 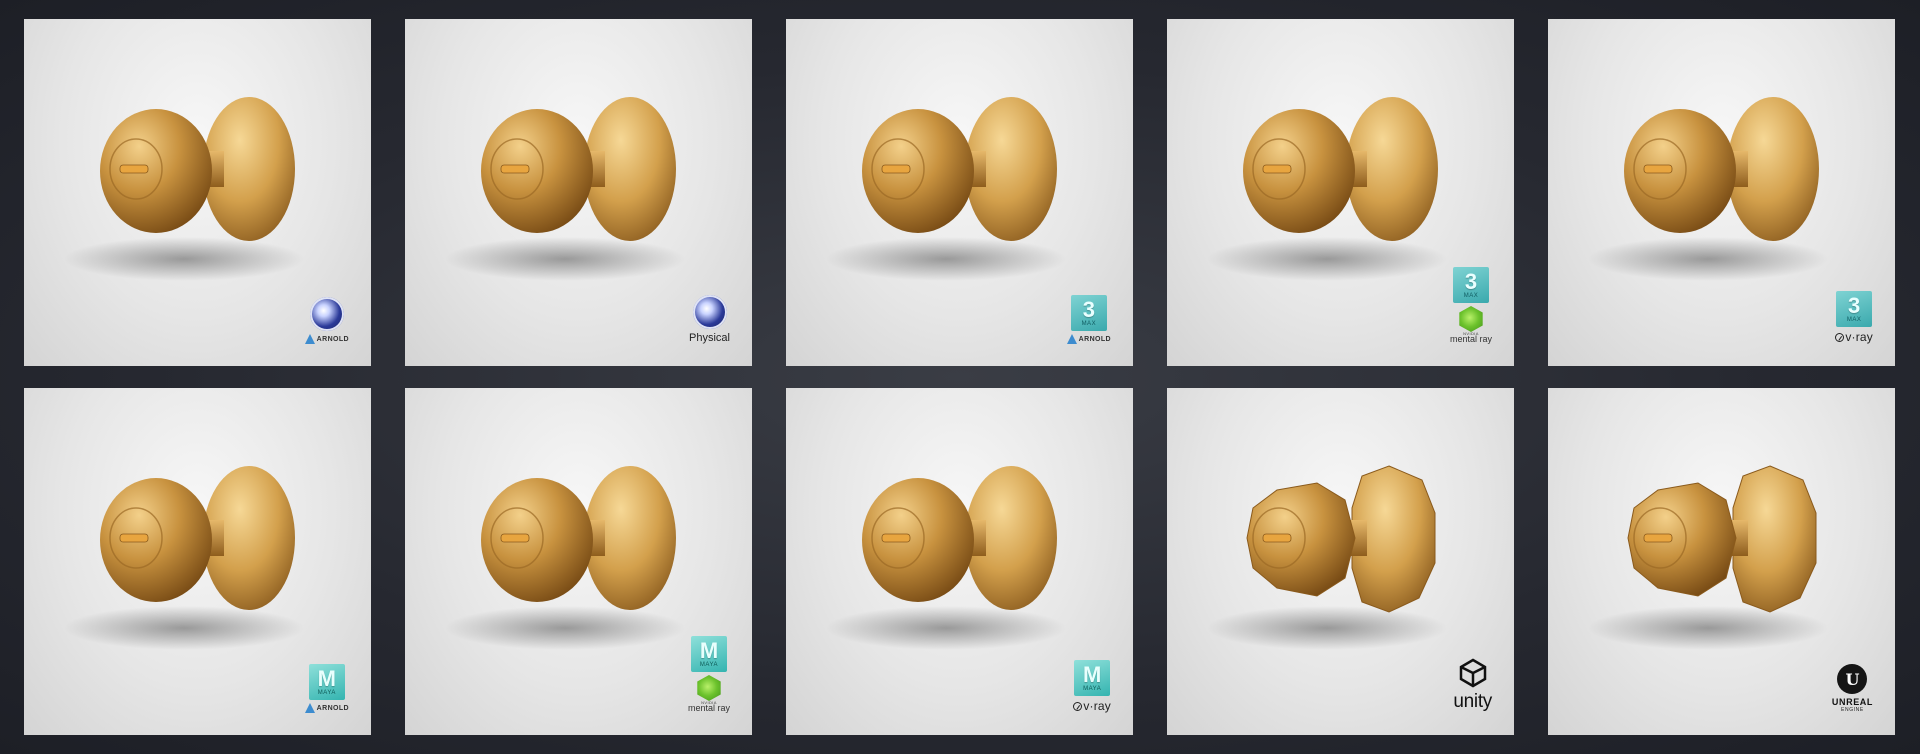 What do you see at coordinates (959, 192) in the screenshot?
I see `tile-3dsmax-arnold: 3 MAX ARNOLD` at bounding box center [959, 192].